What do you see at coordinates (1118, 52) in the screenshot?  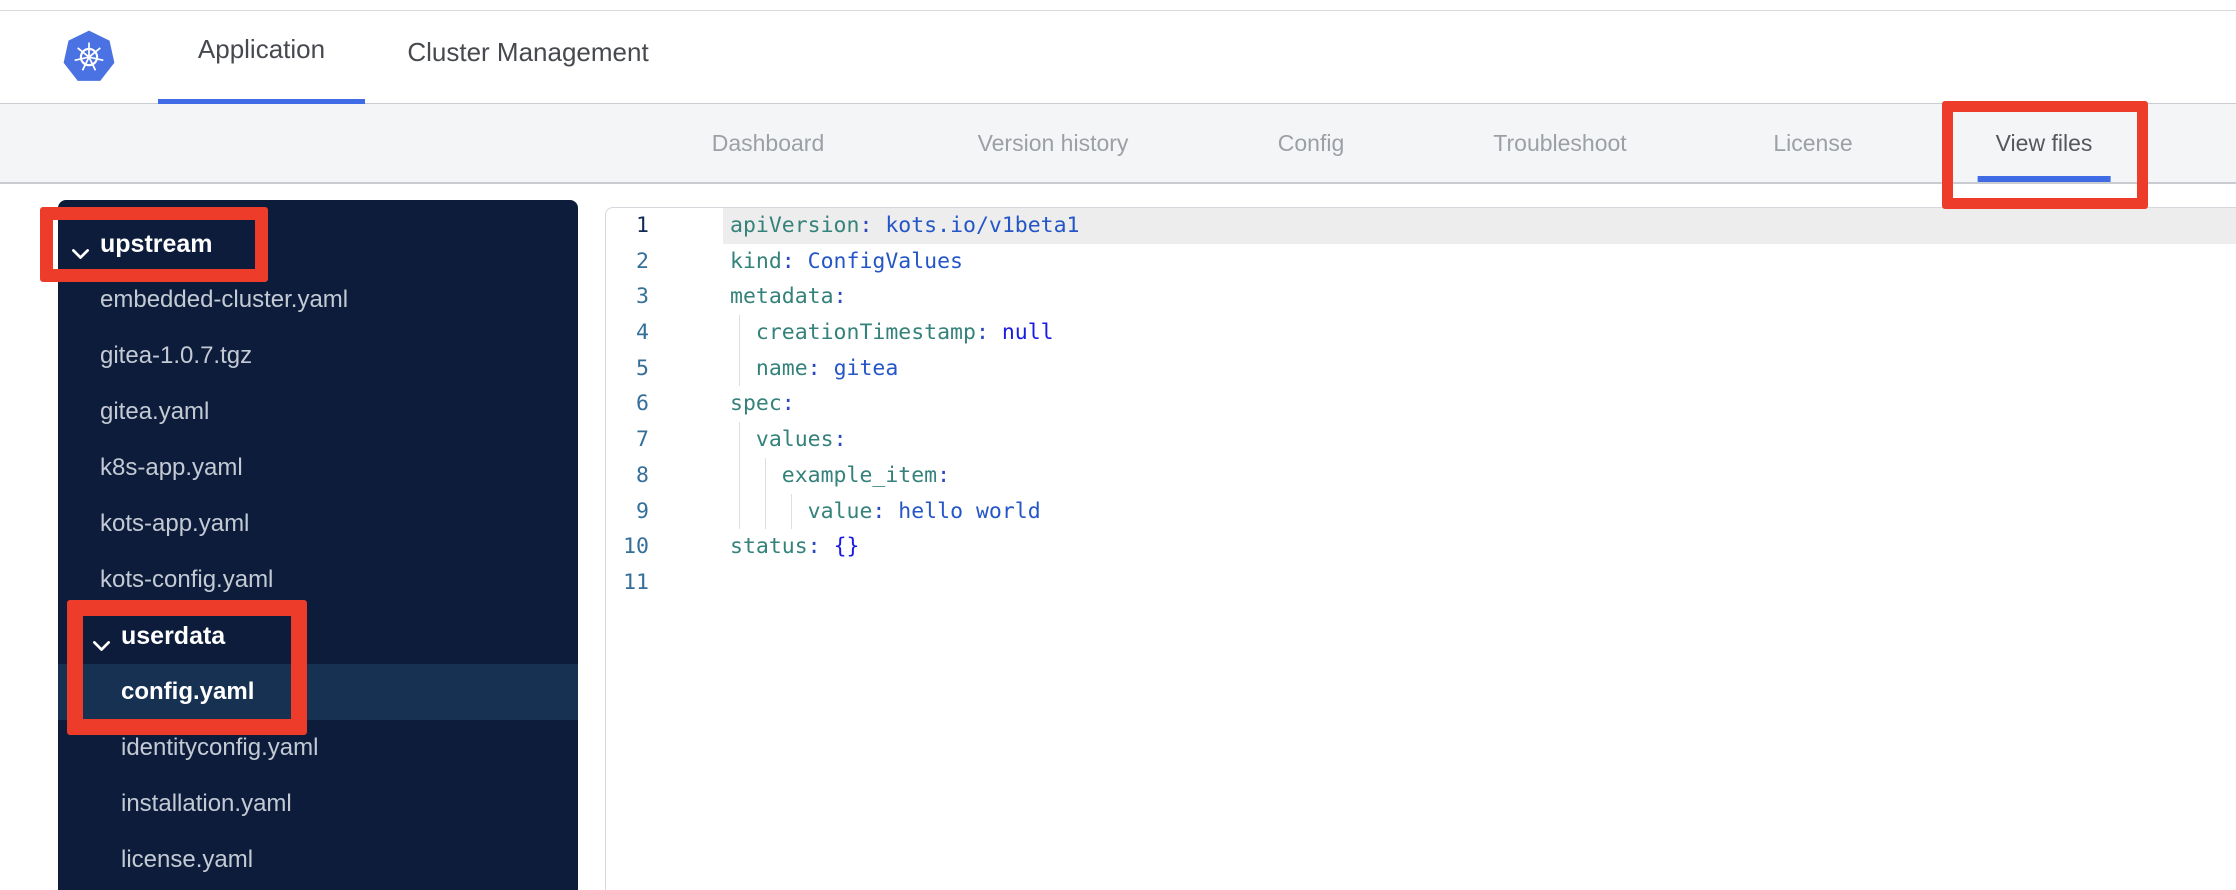 I see `top-nav: Application Cluster Management` at bounding box center [1118, 52].